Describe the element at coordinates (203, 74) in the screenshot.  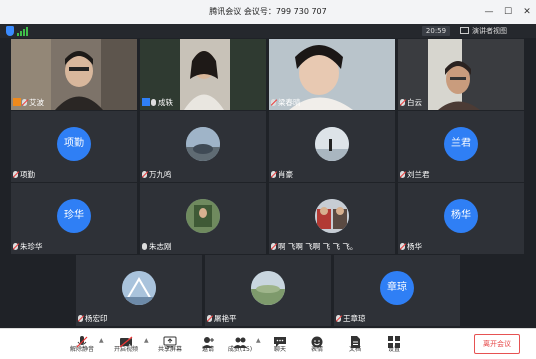
I see `participant-tile: 成轶` at that location.